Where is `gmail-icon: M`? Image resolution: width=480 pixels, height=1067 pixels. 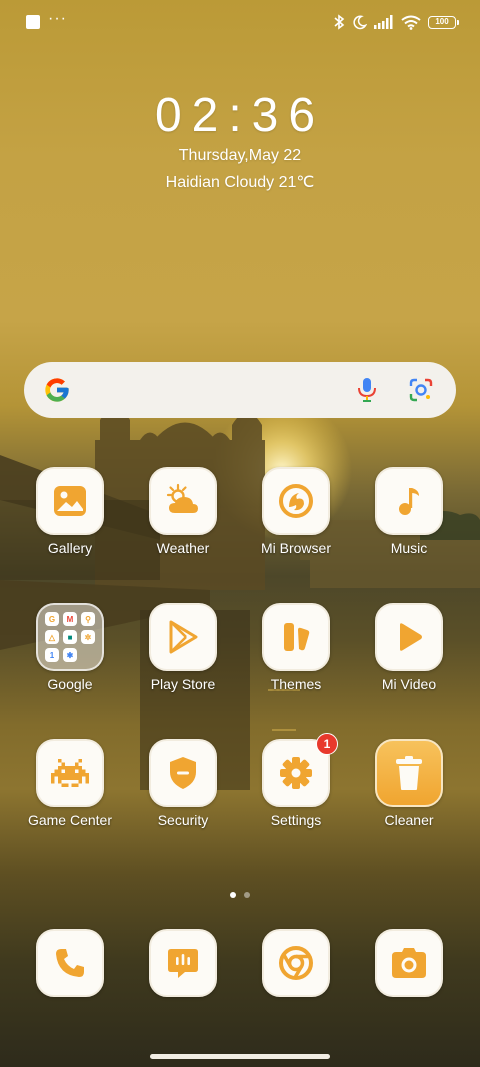 gmail-icon: M is located at coordinates (70, 619).